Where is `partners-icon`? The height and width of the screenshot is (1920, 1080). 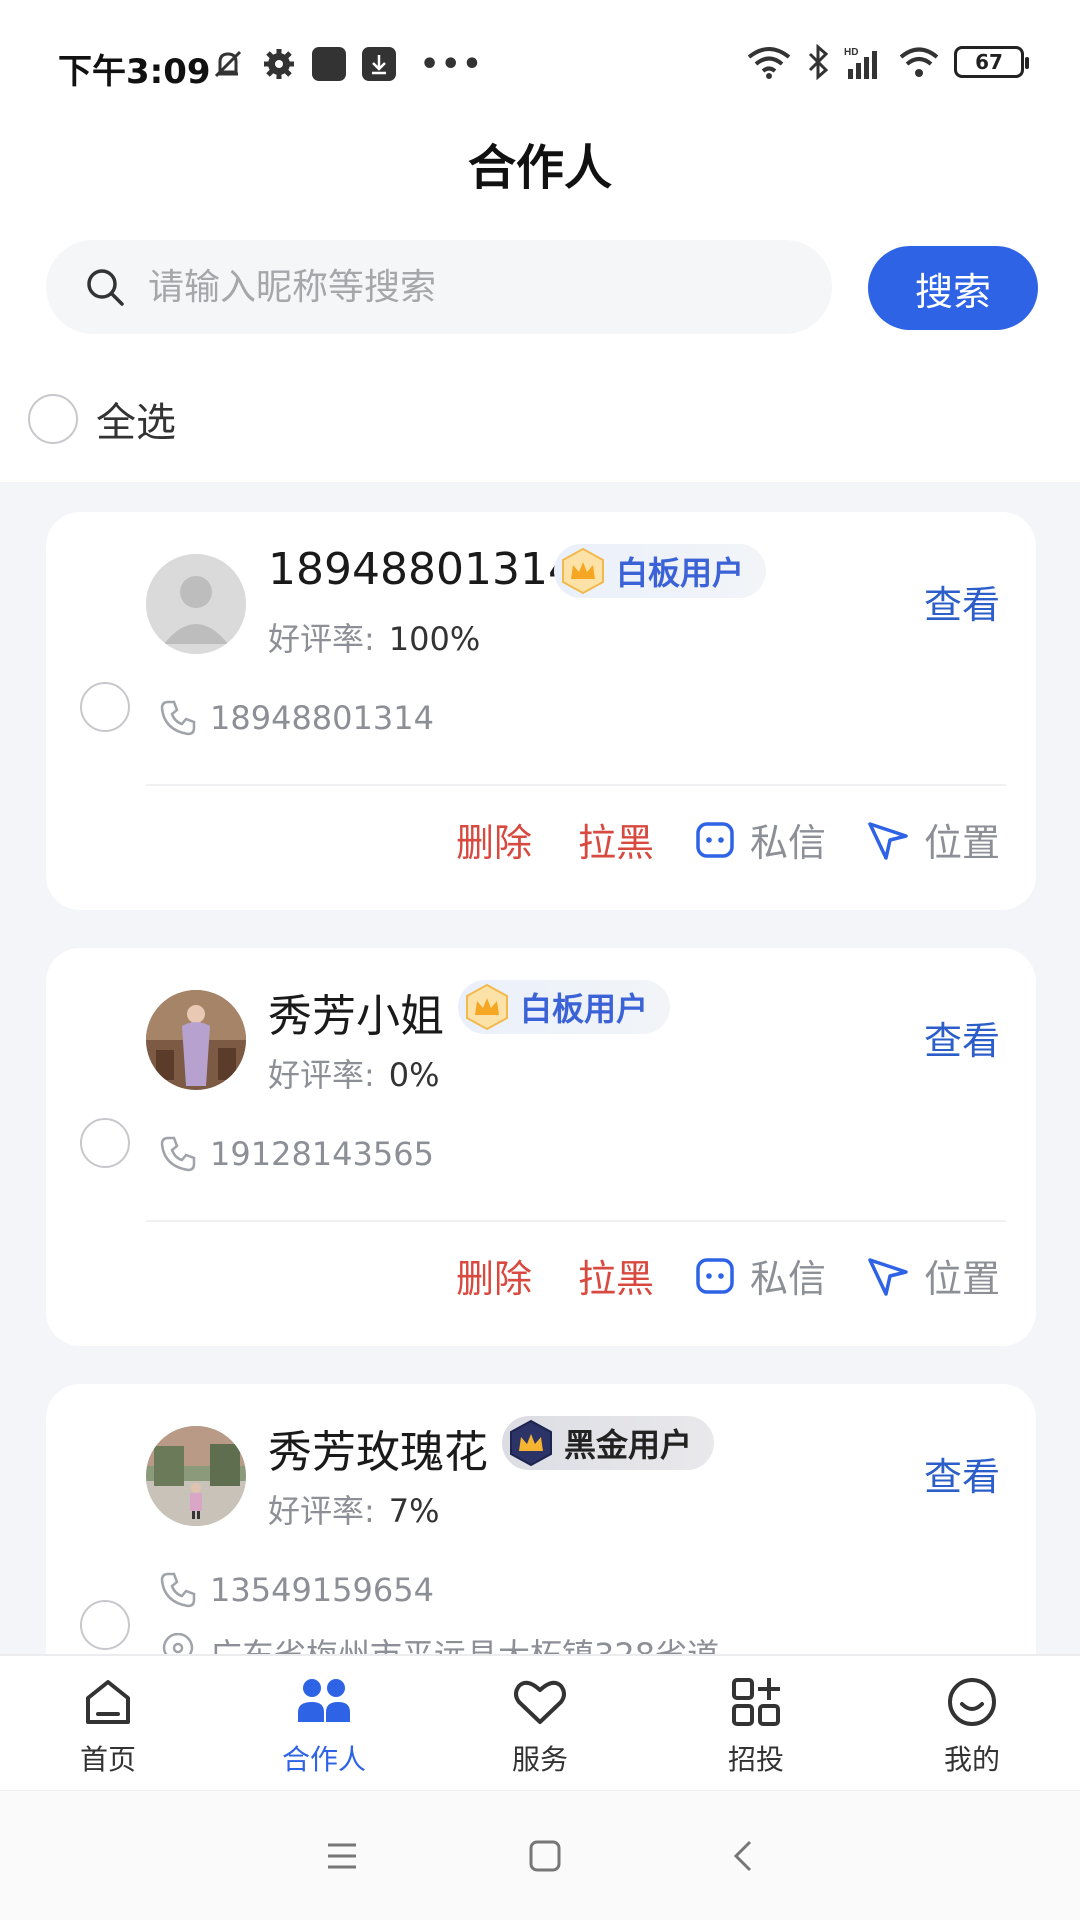 partners-icon is located at coordinates (324, 1700).